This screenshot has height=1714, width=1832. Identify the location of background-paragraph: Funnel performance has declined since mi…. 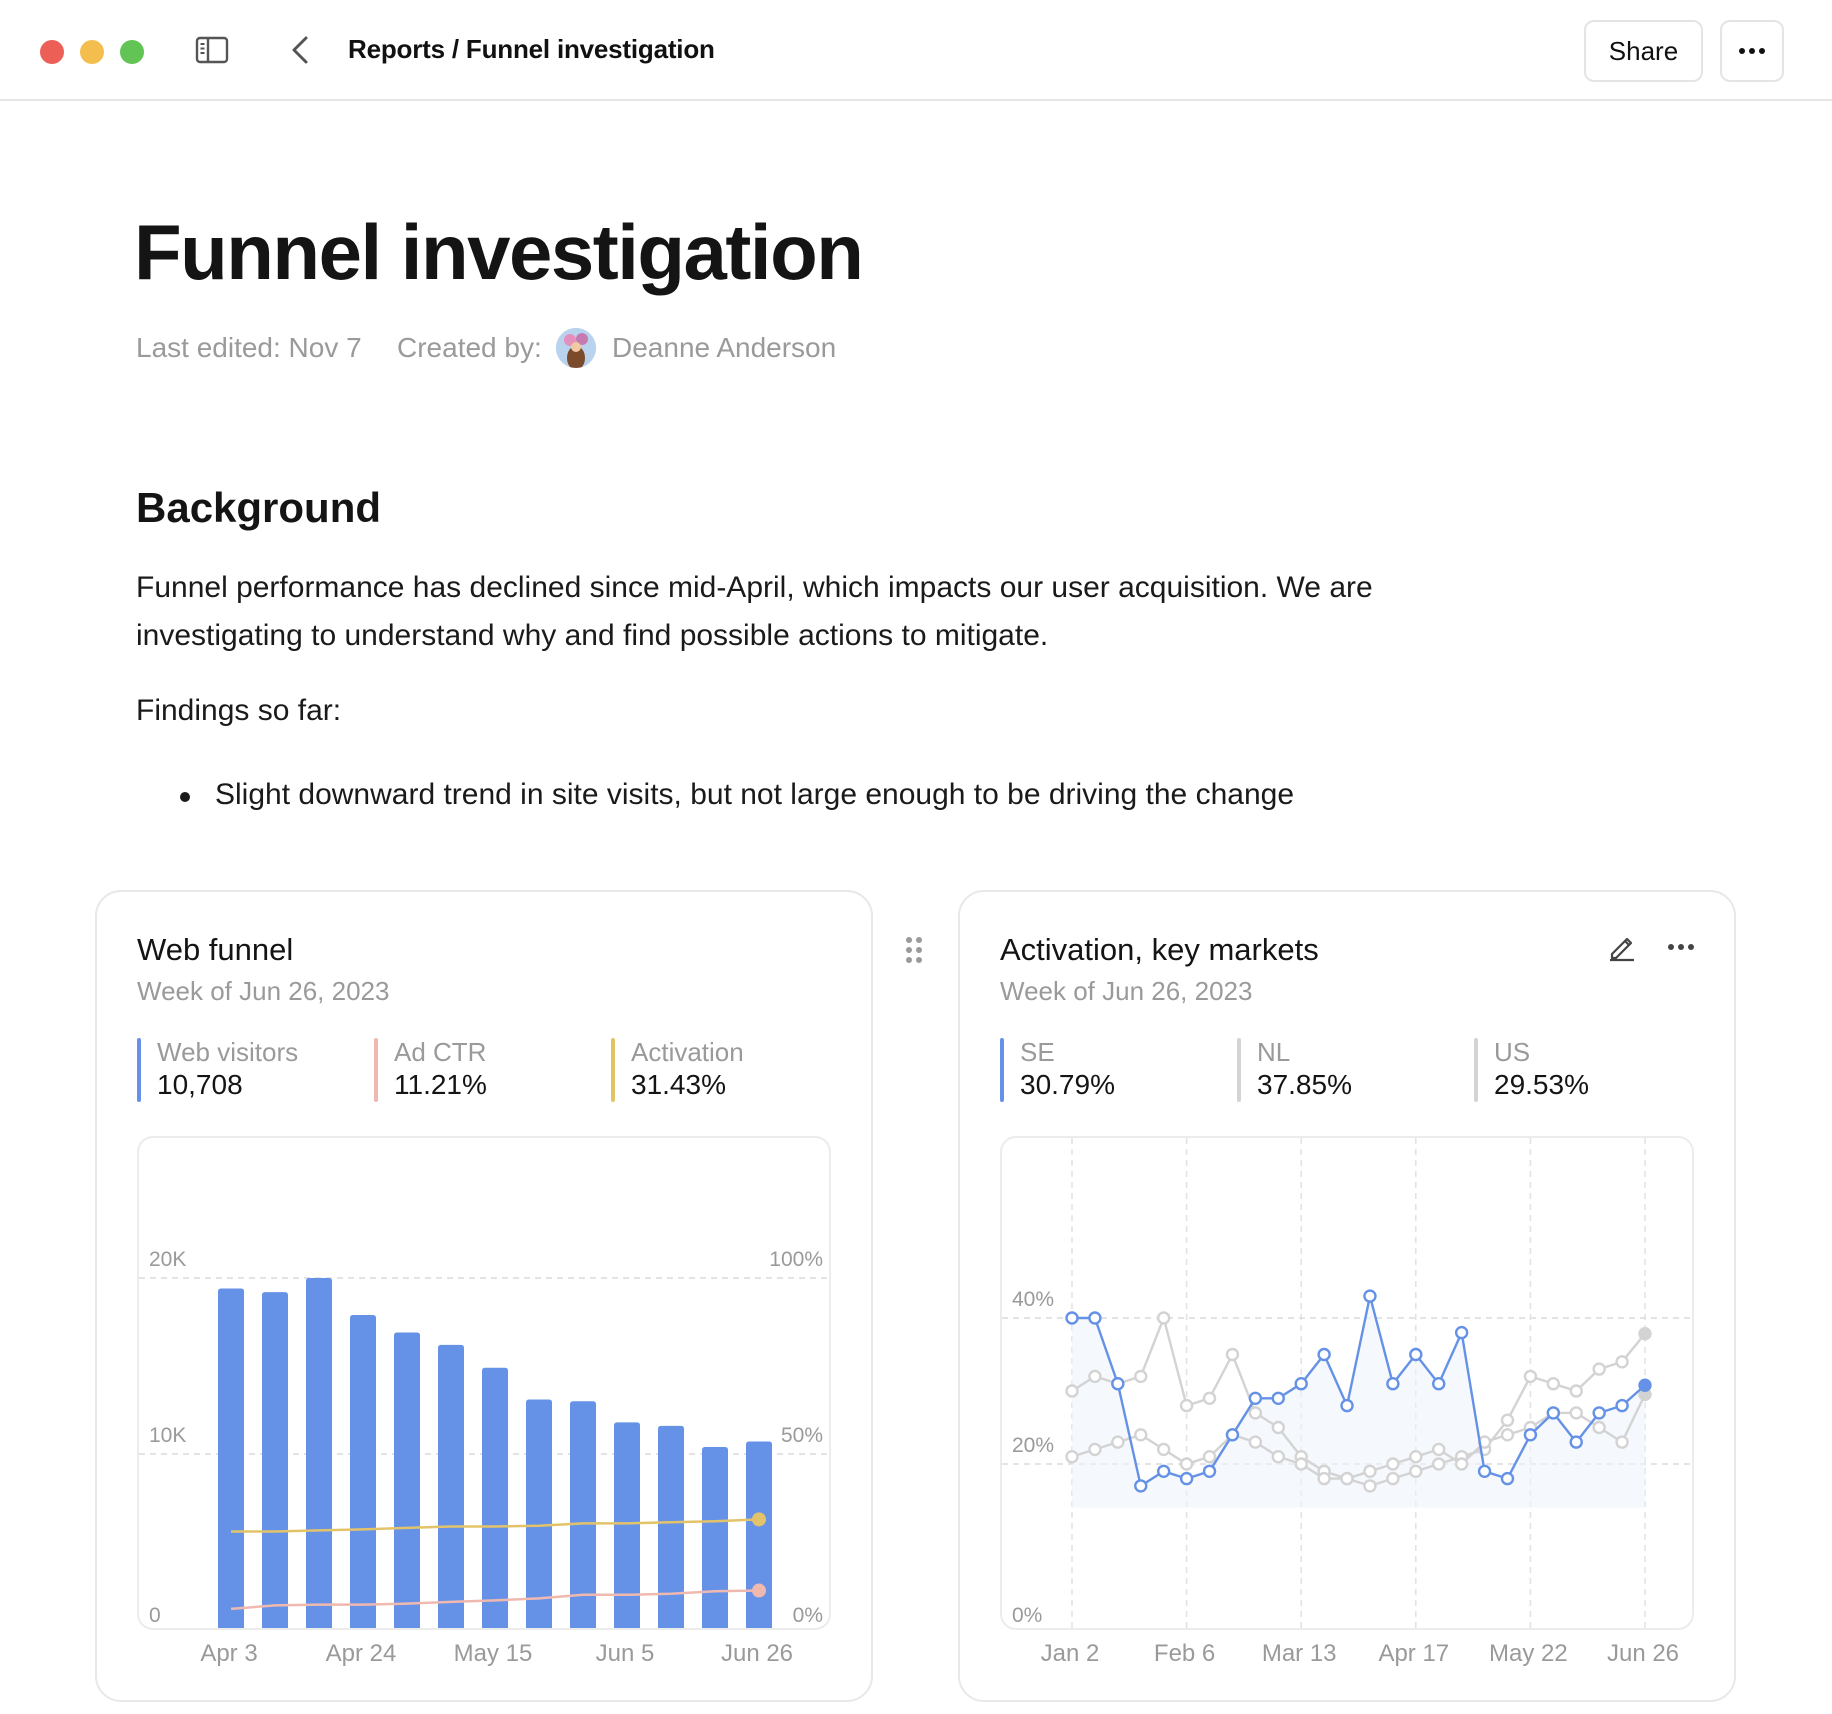
(754, 611).